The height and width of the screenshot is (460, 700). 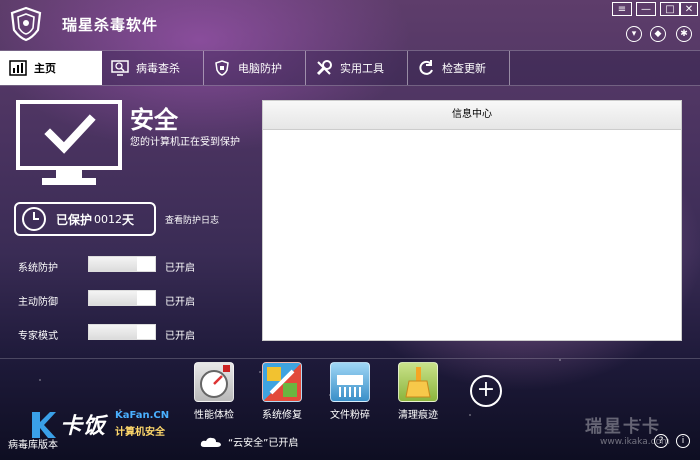 I want to click on maximize-button: □, so click(x=670, y=9).